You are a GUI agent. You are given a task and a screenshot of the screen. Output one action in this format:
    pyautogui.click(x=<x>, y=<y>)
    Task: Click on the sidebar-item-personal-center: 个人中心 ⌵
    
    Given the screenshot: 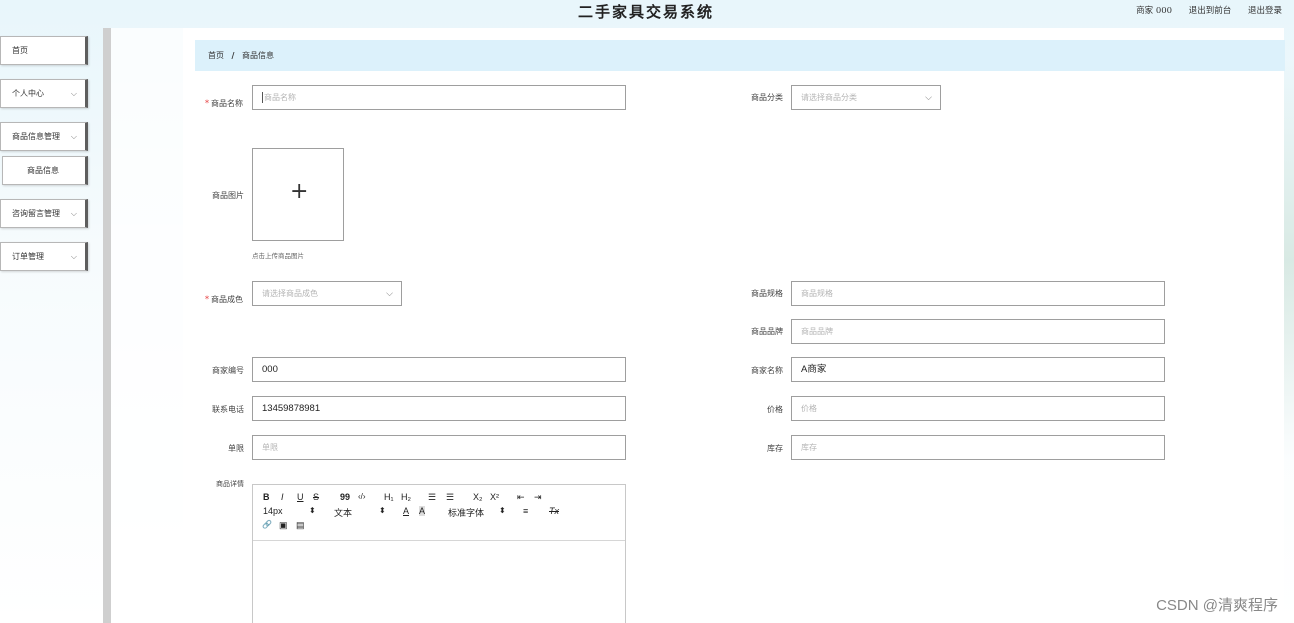 What is the action you would take?
    pyautogui.click(x=44, y=93)
    